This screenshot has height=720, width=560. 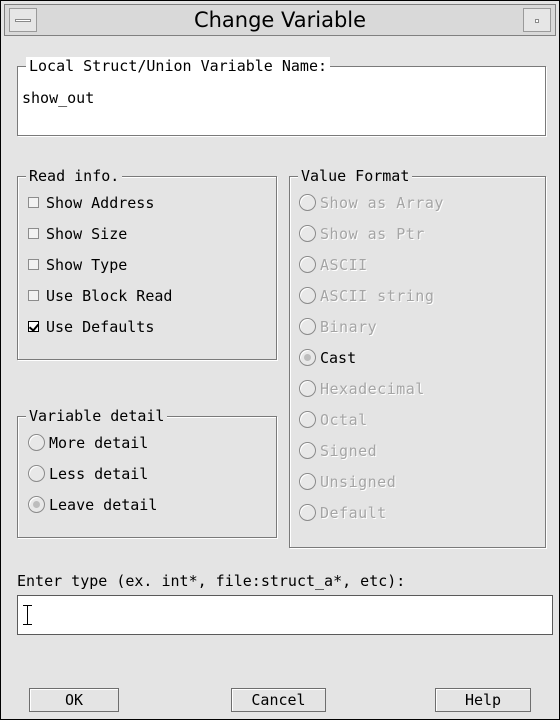 I want to click on title-bar: Change Variable, so click(x=280, y=20).